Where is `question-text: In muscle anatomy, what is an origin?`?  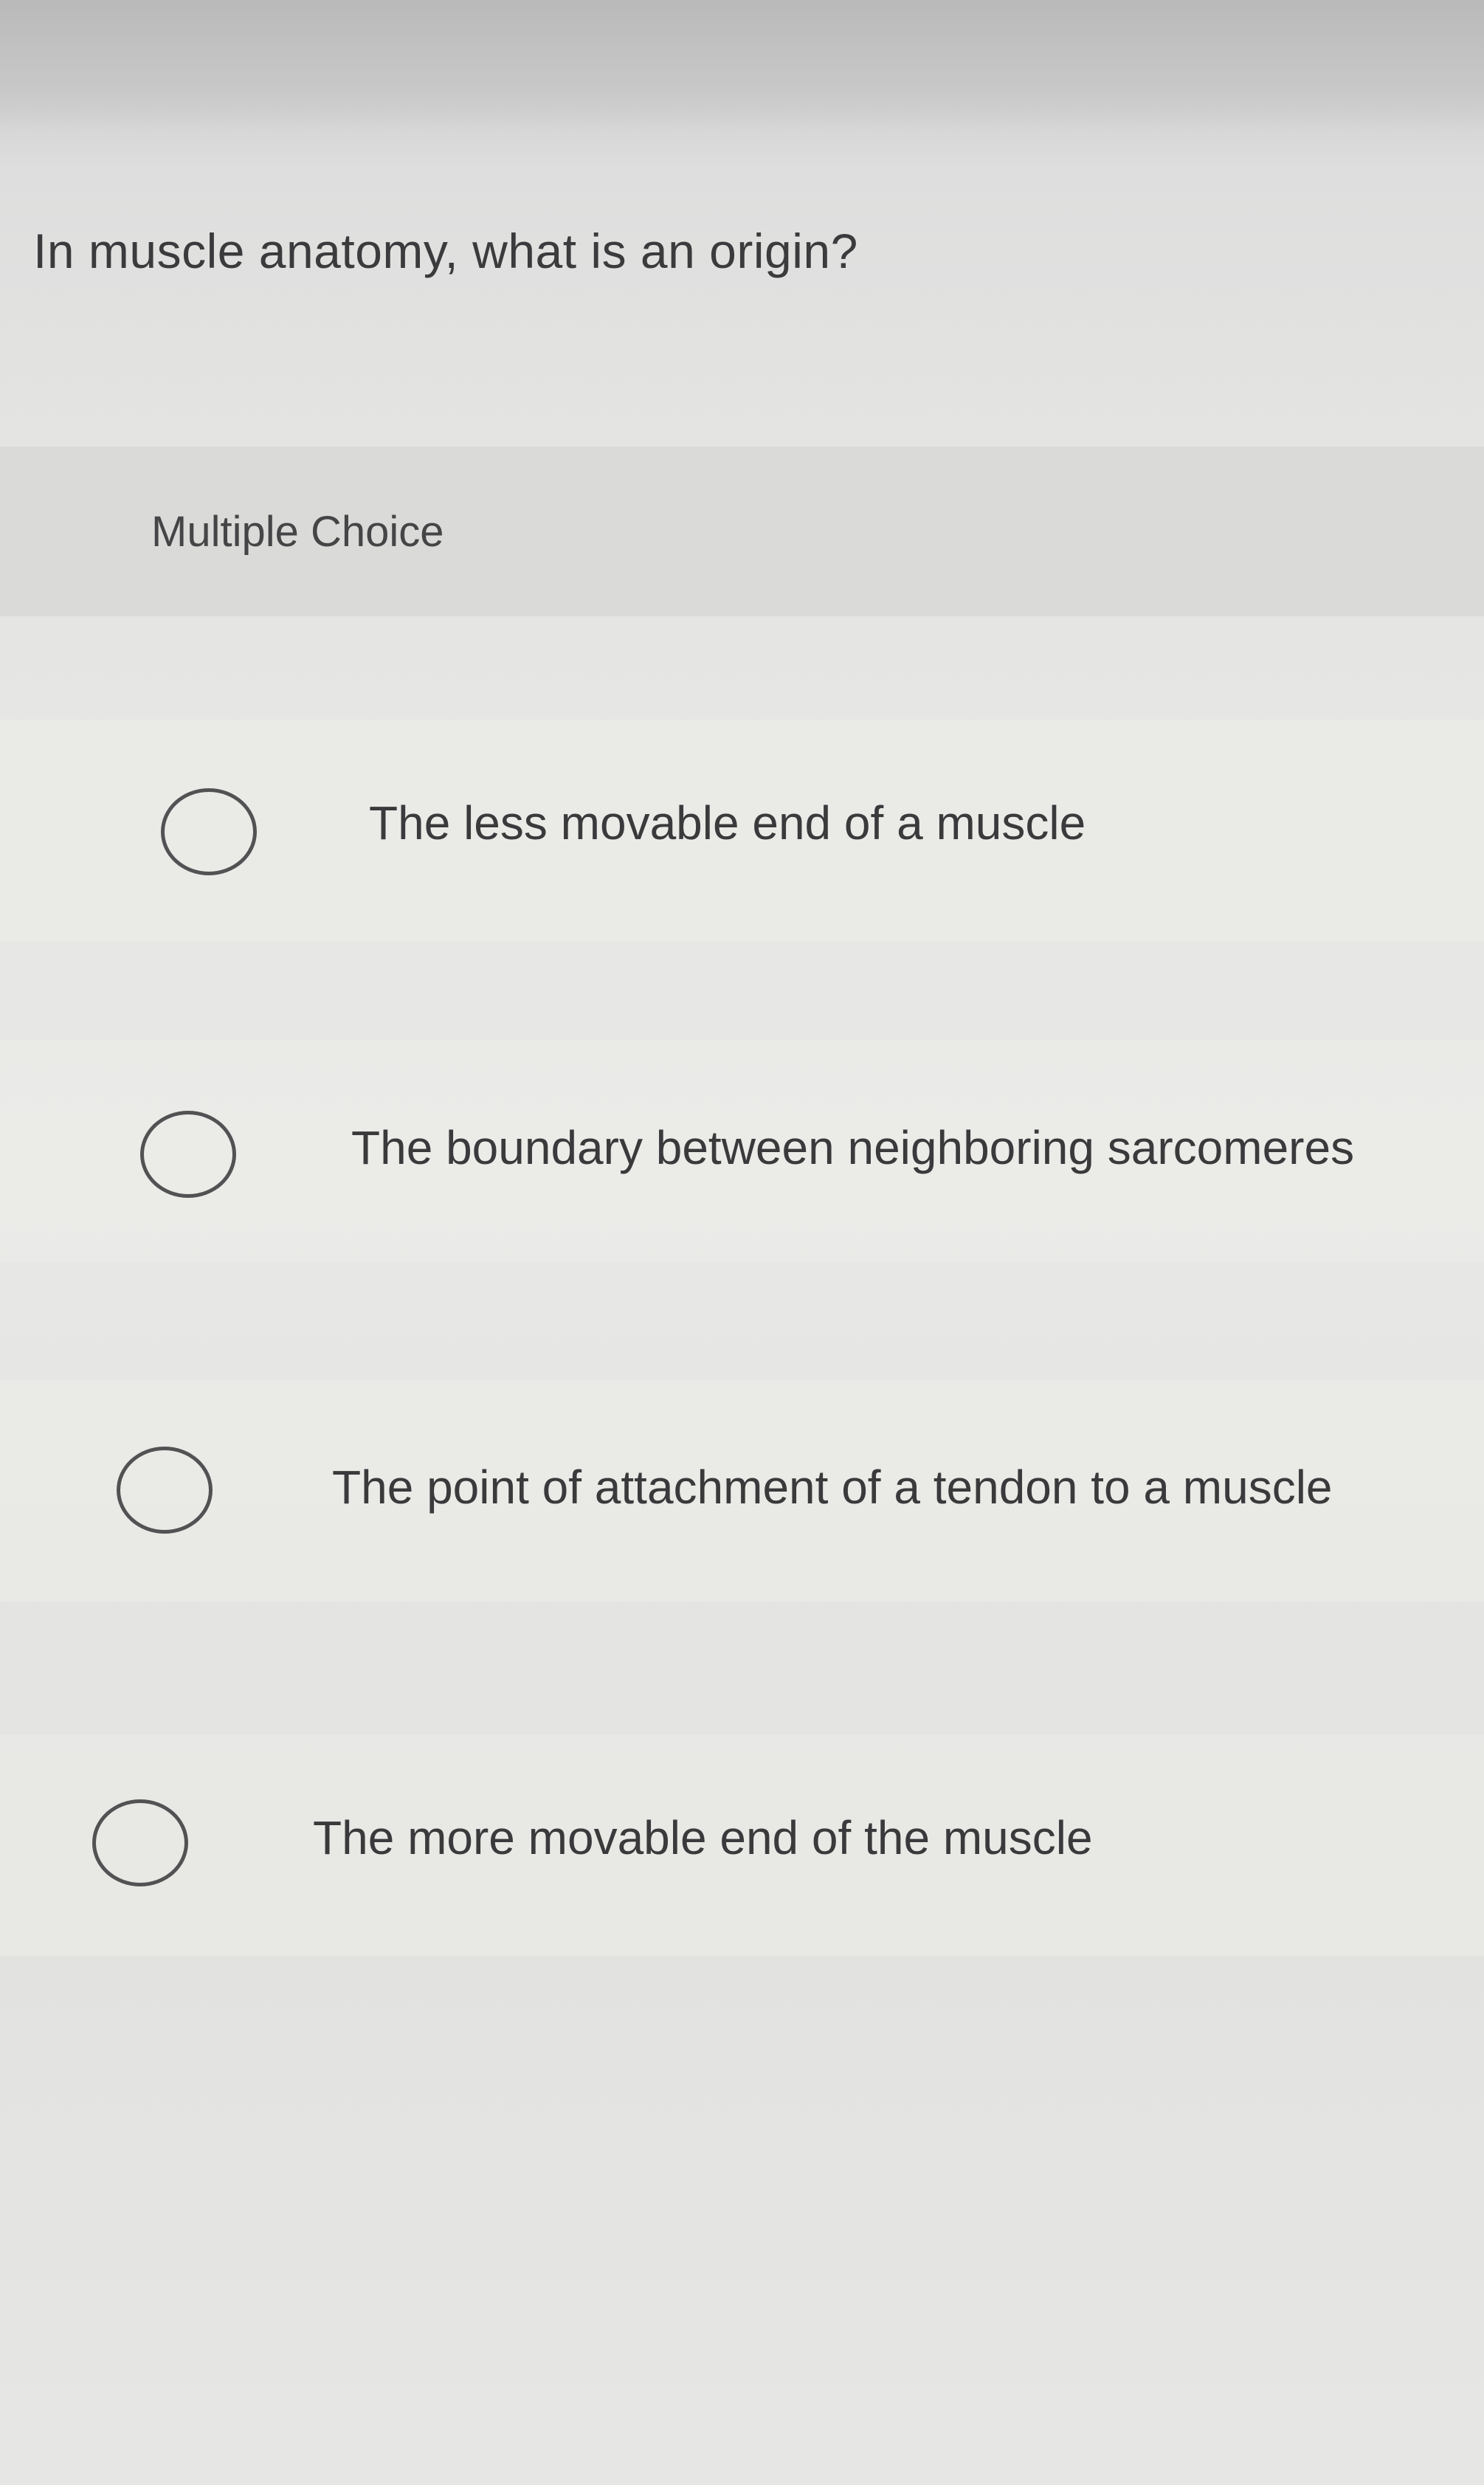
question-text: In muscle anatomy, what is an origin? is located at coordinates (446, 251).